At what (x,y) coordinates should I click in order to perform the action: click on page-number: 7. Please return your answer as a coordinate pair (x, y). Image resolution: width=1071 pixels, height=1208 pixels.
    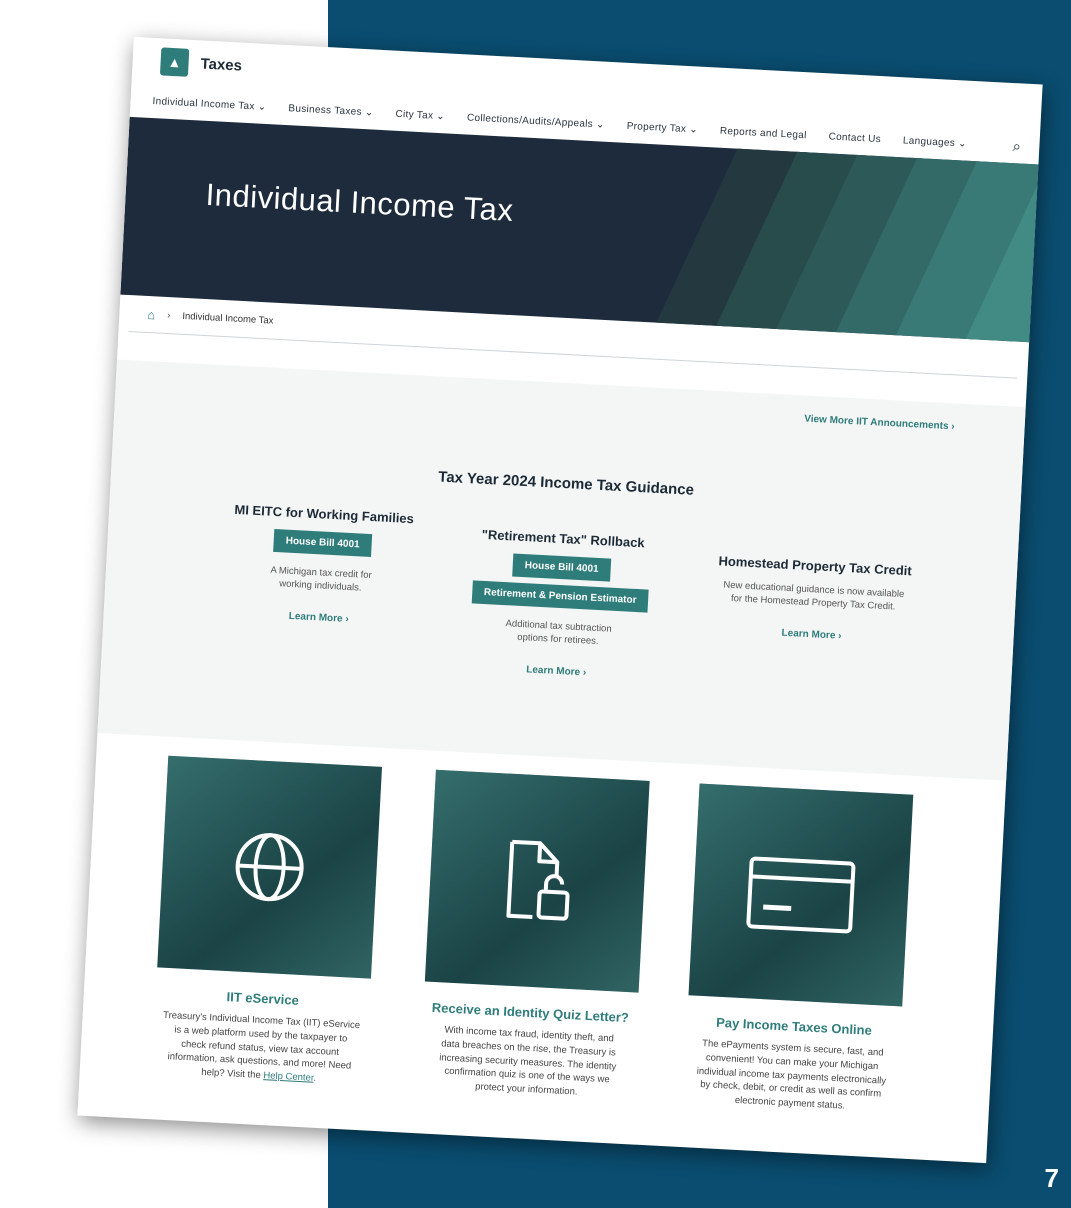
    Looking at the image, I should click on (1051, 1178).